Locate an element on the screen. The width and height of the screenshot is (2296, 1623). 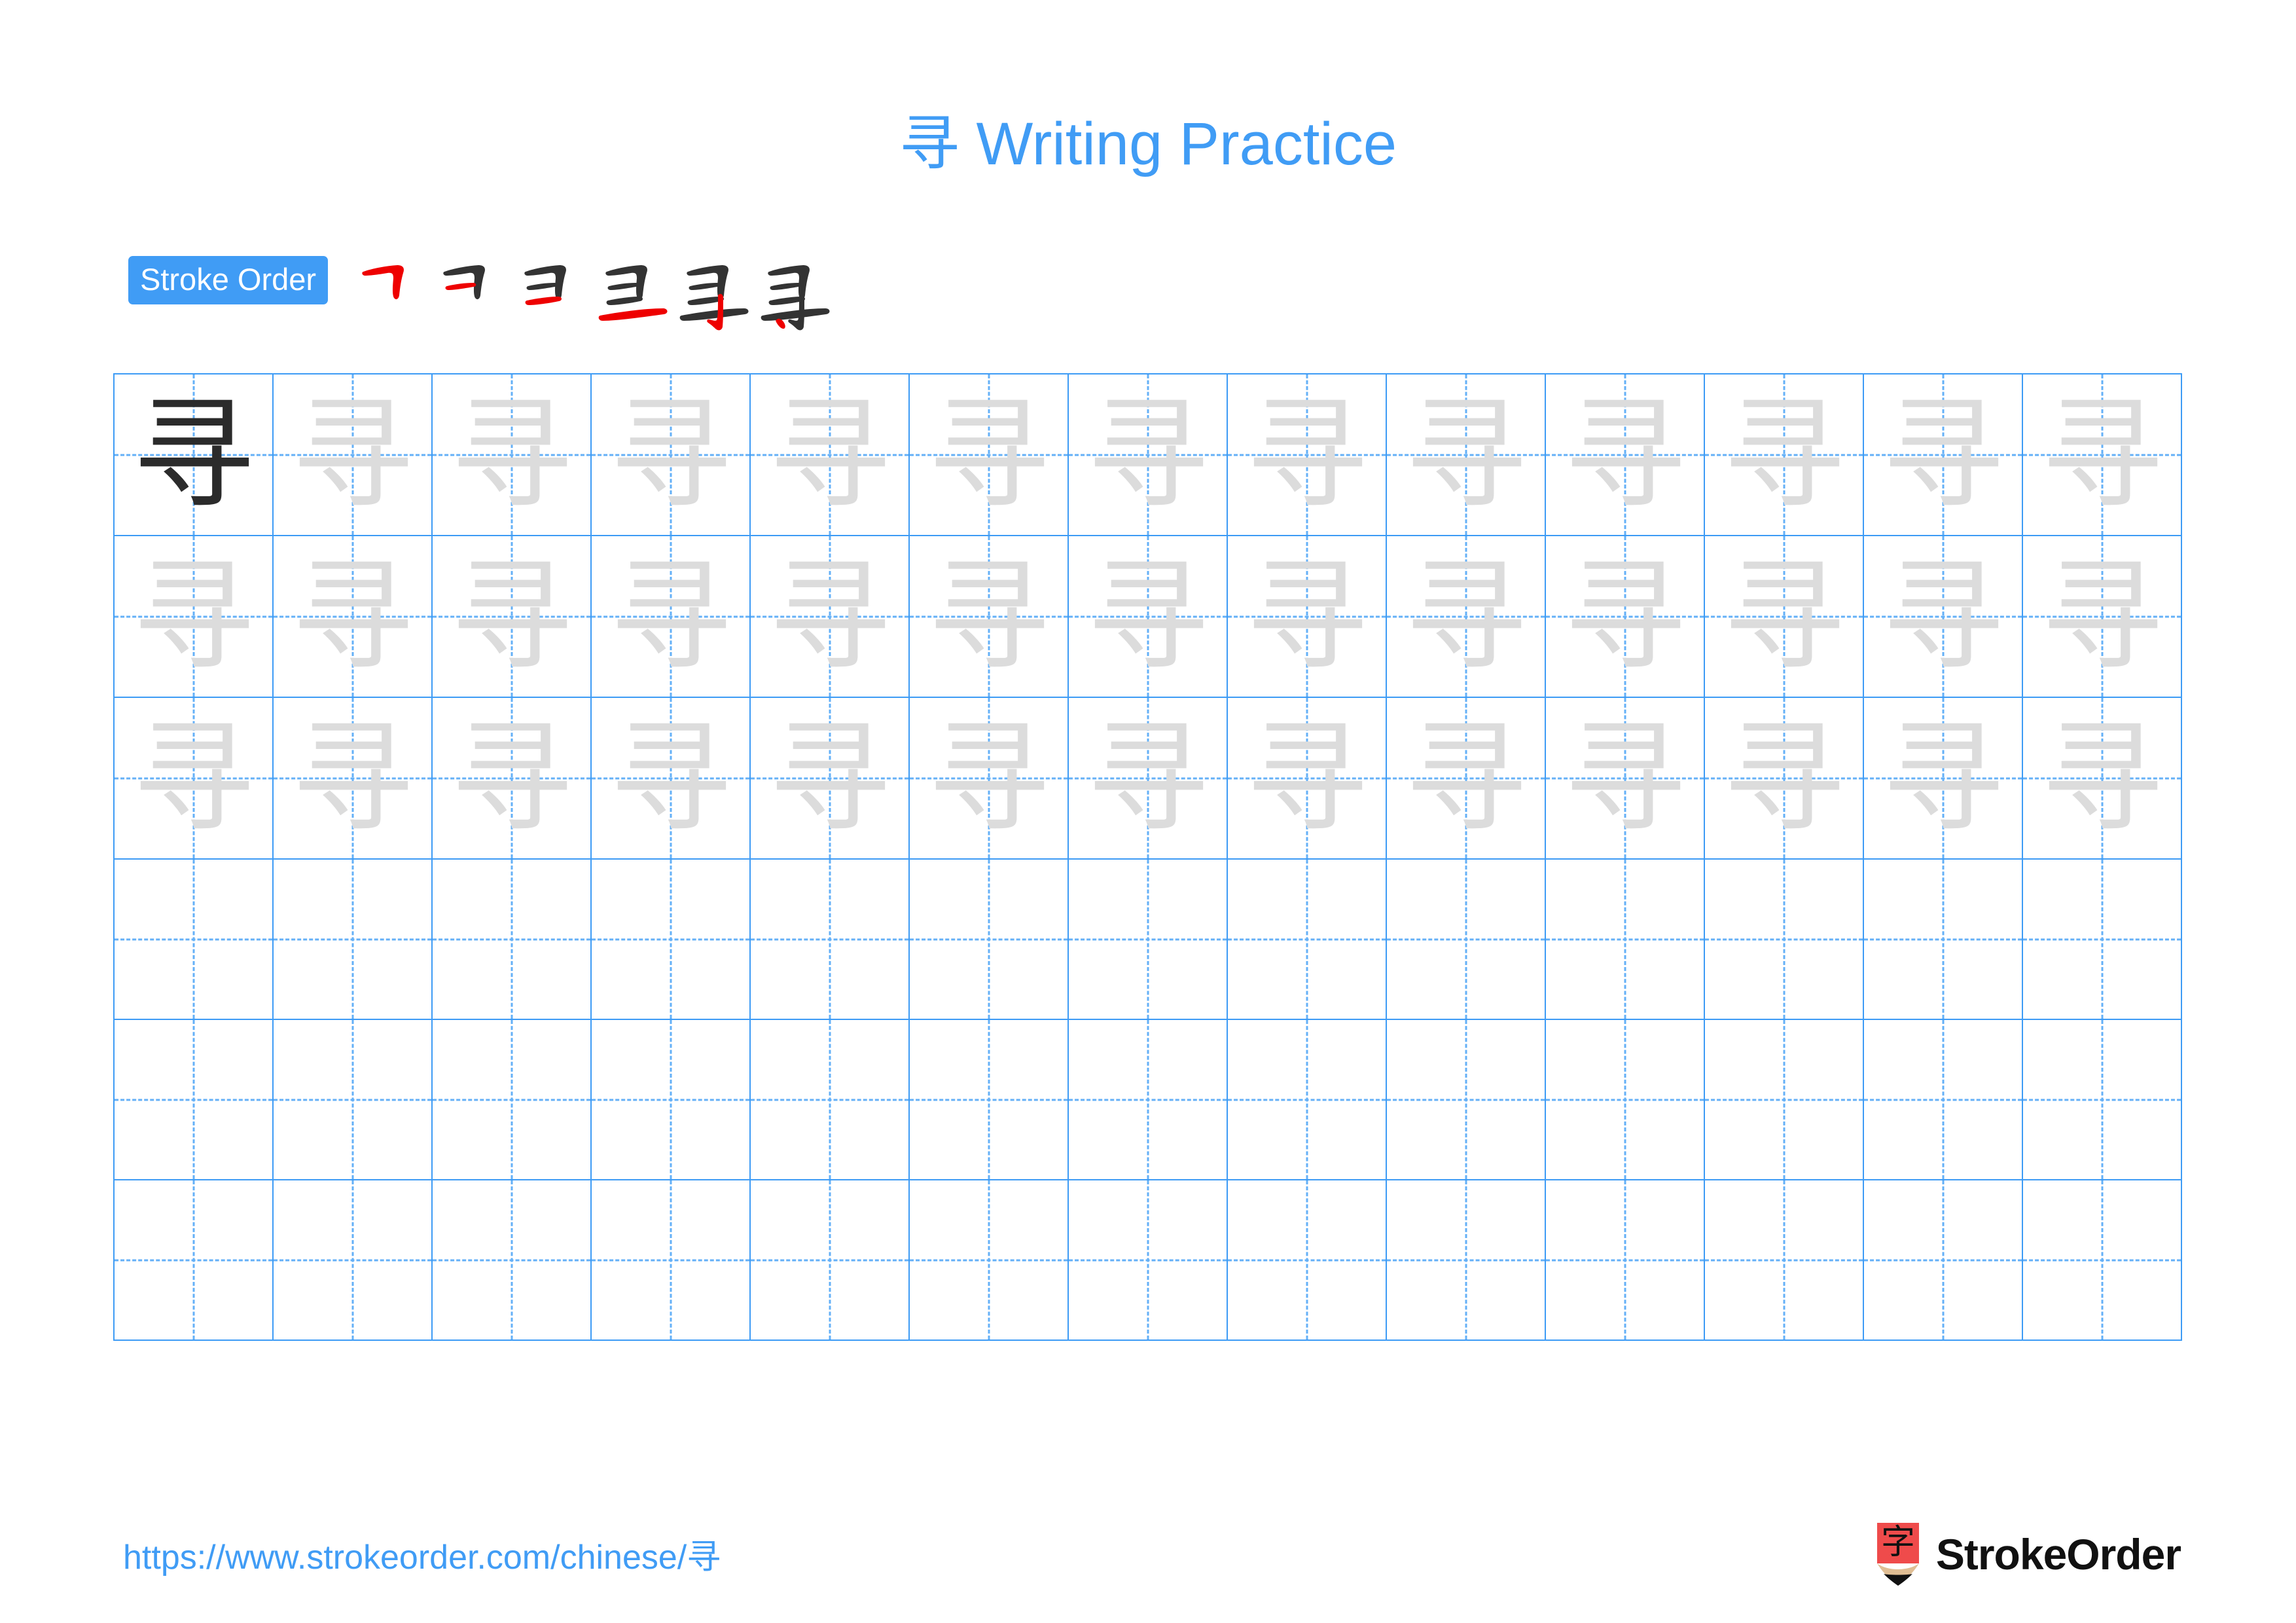
stroke-order-badge: Stroke Order is located at coordinates (228, 280).